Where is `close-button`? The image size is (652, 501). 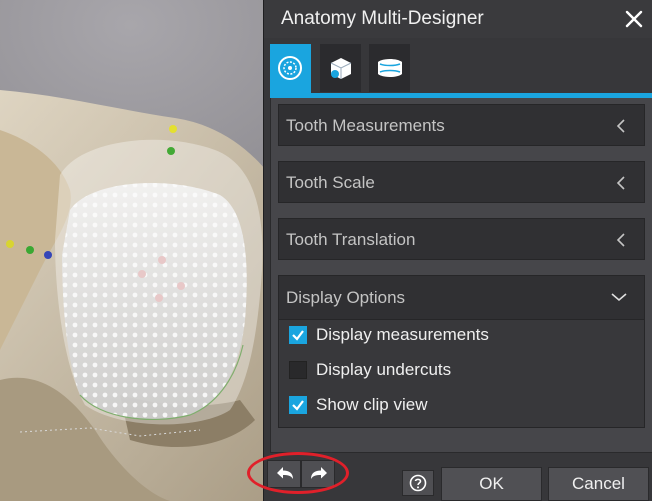 close-button is located at coordinates (634, 19).